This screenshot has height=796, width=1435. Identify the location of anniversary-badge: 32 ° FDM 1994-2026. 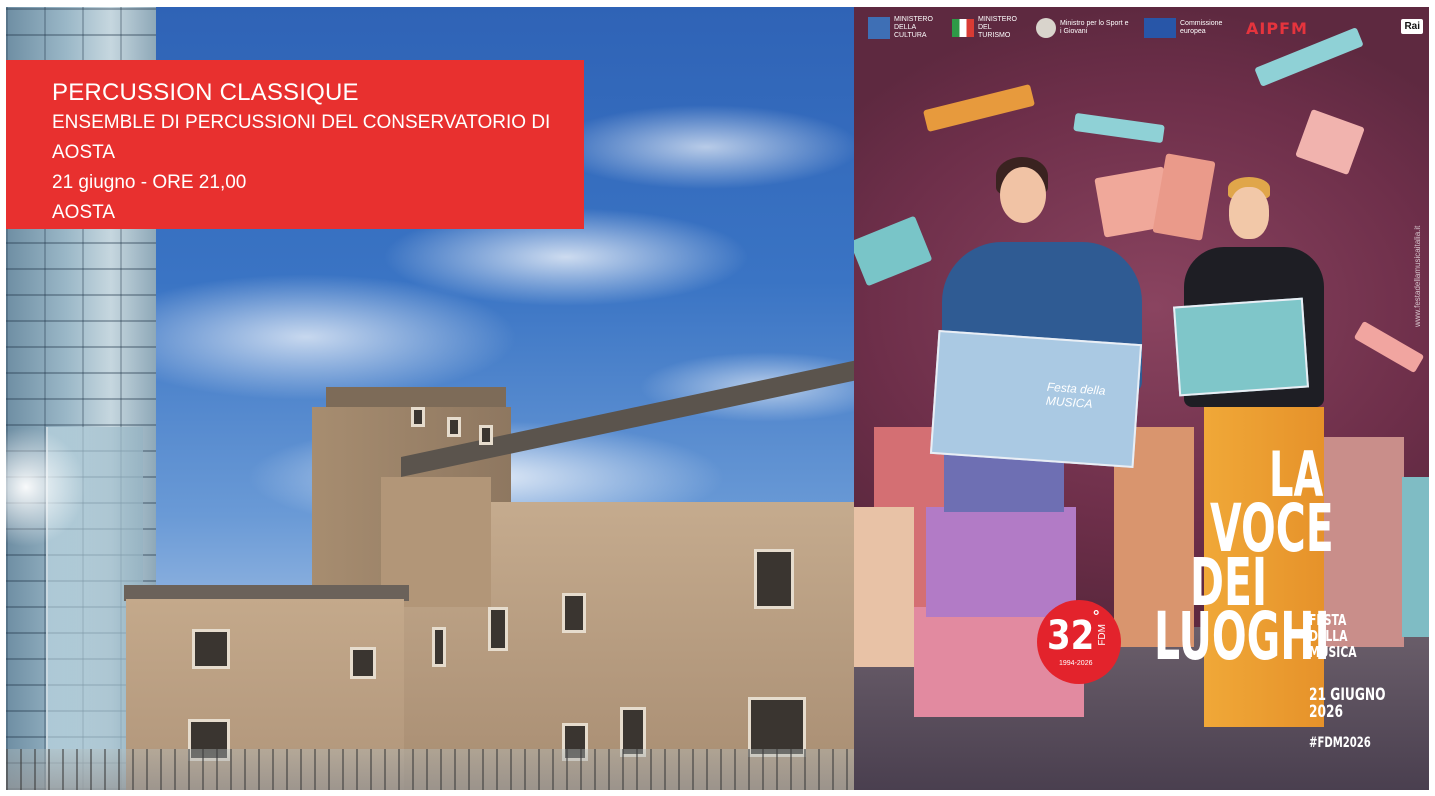
(1079, 642).